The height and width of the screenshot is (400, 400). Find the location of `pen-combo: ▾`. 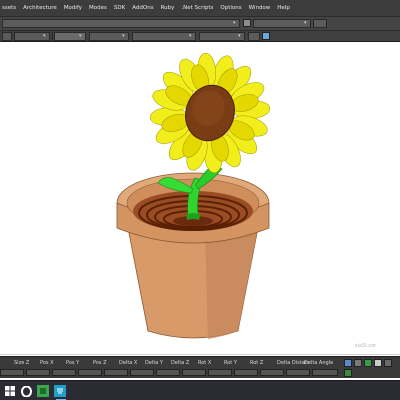

pen-combo: ▾ is located at coordinates (109, 36).